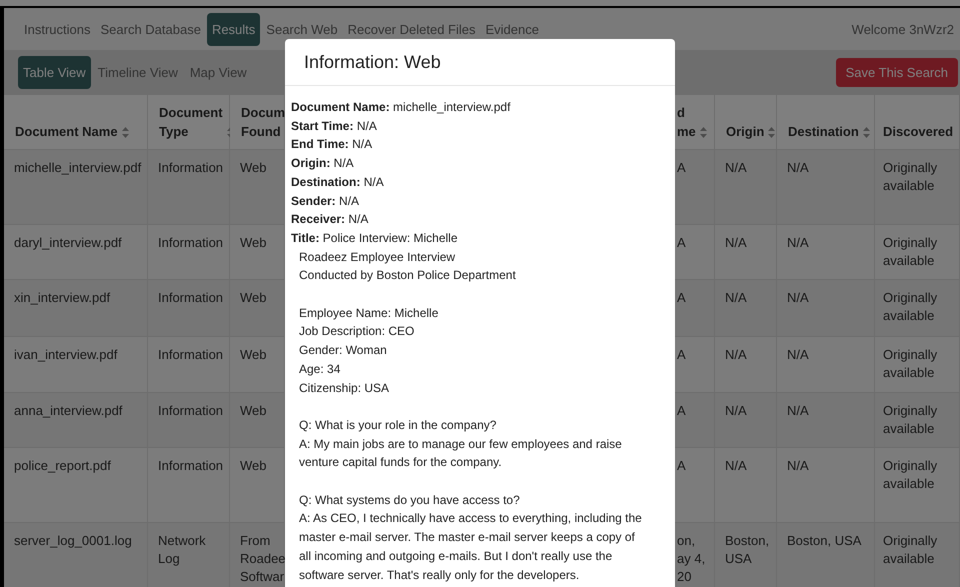 The image size is (960, 587). I want to click on table-cell: From Roadee Softwar, so click(257, 555).